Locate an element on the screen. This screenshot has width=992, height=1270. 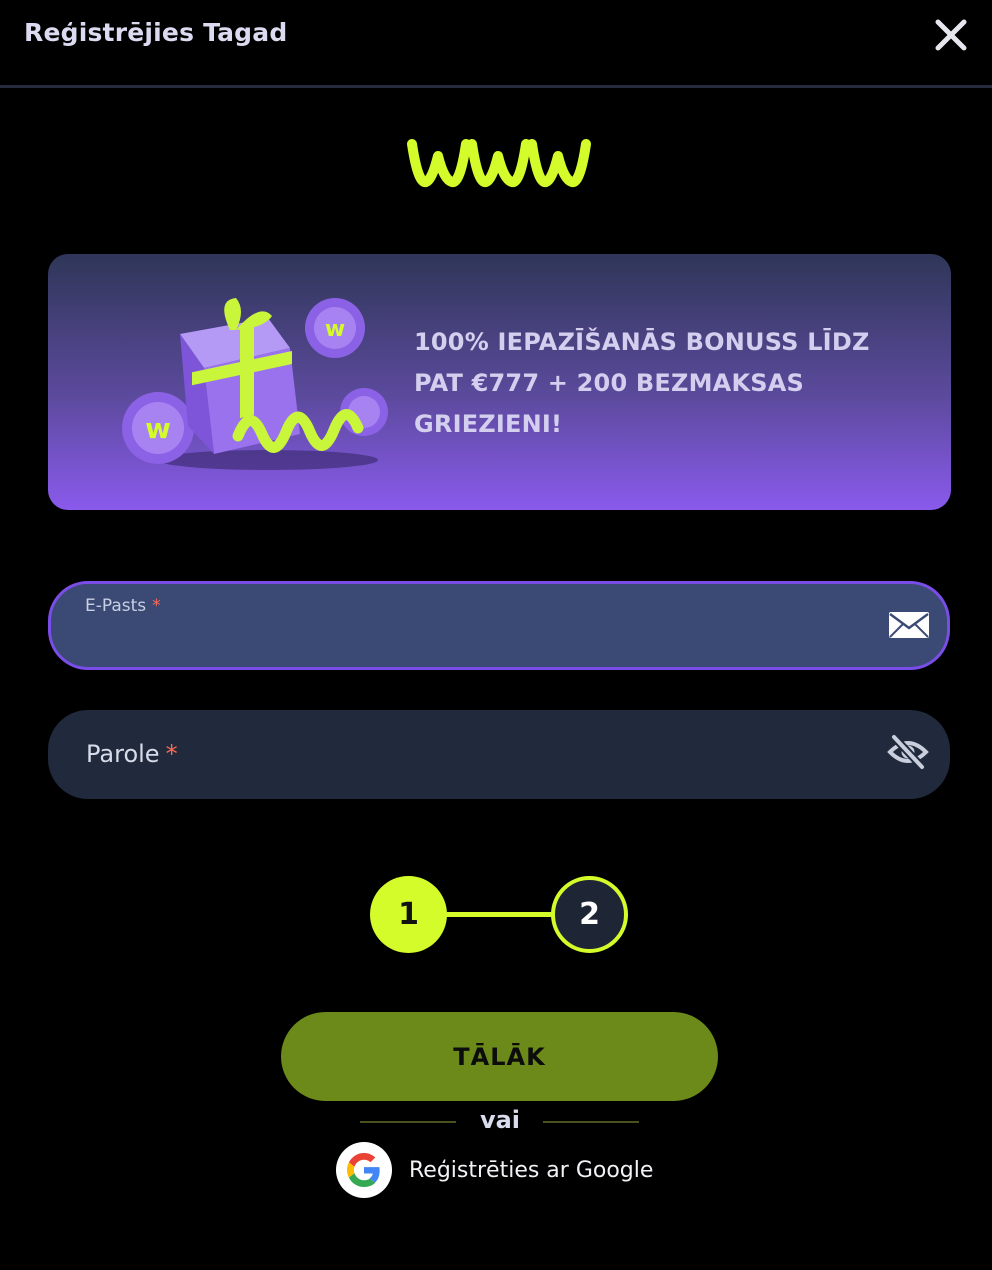
password-input is located at coordinates (472, 768).